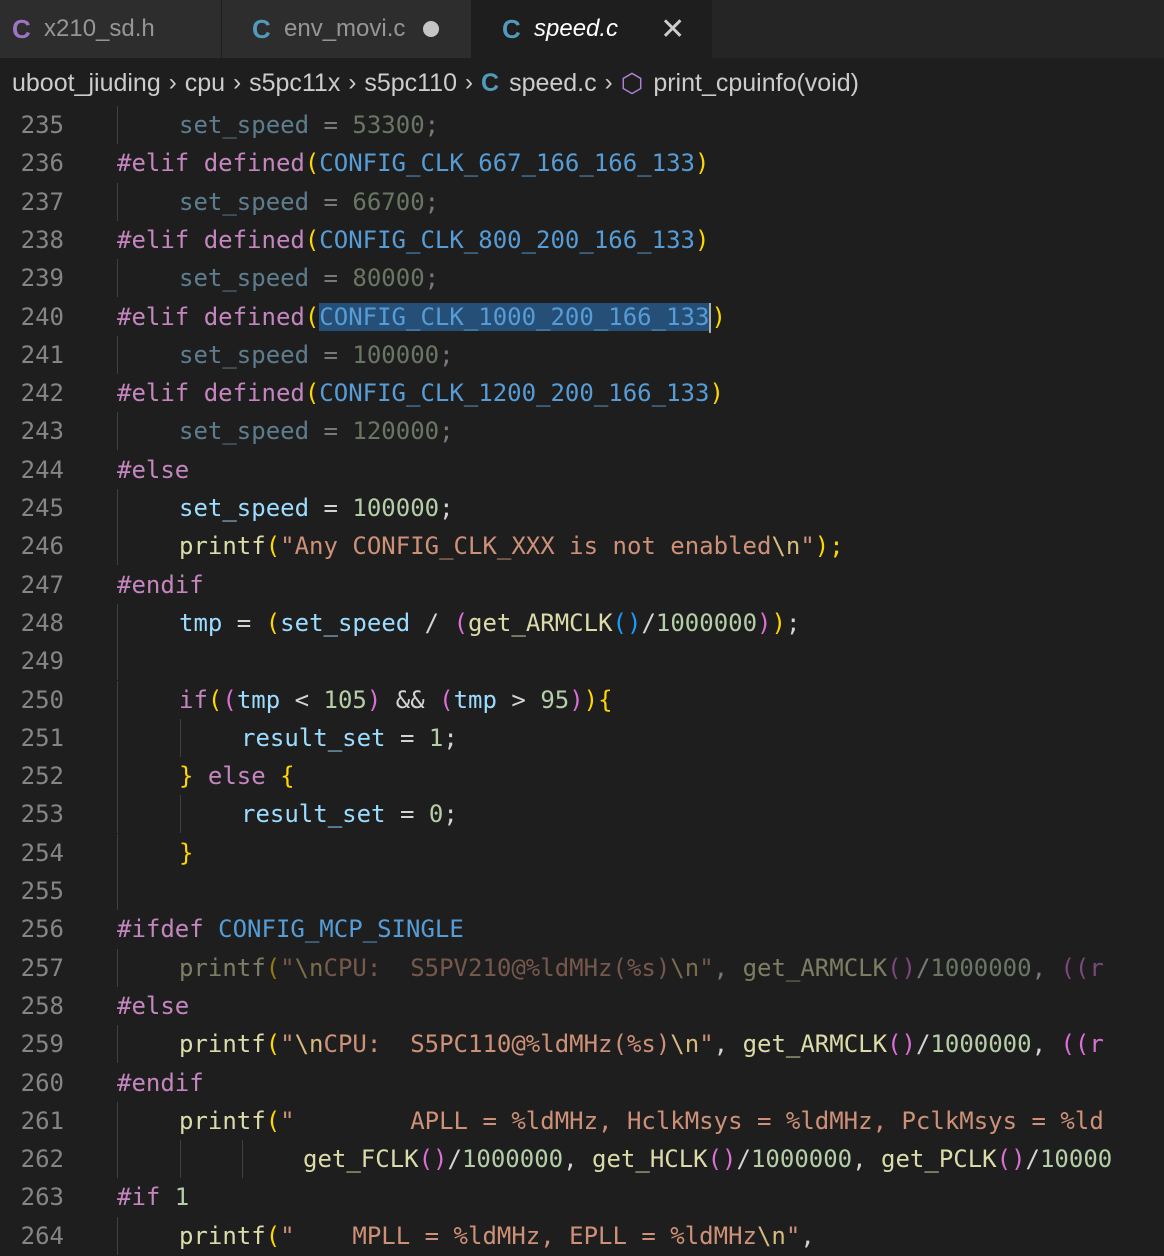 This screenshot has height=1256, width=1164. I want to click on tab-speed-c: C speed.c ✕, so click(592, 29).